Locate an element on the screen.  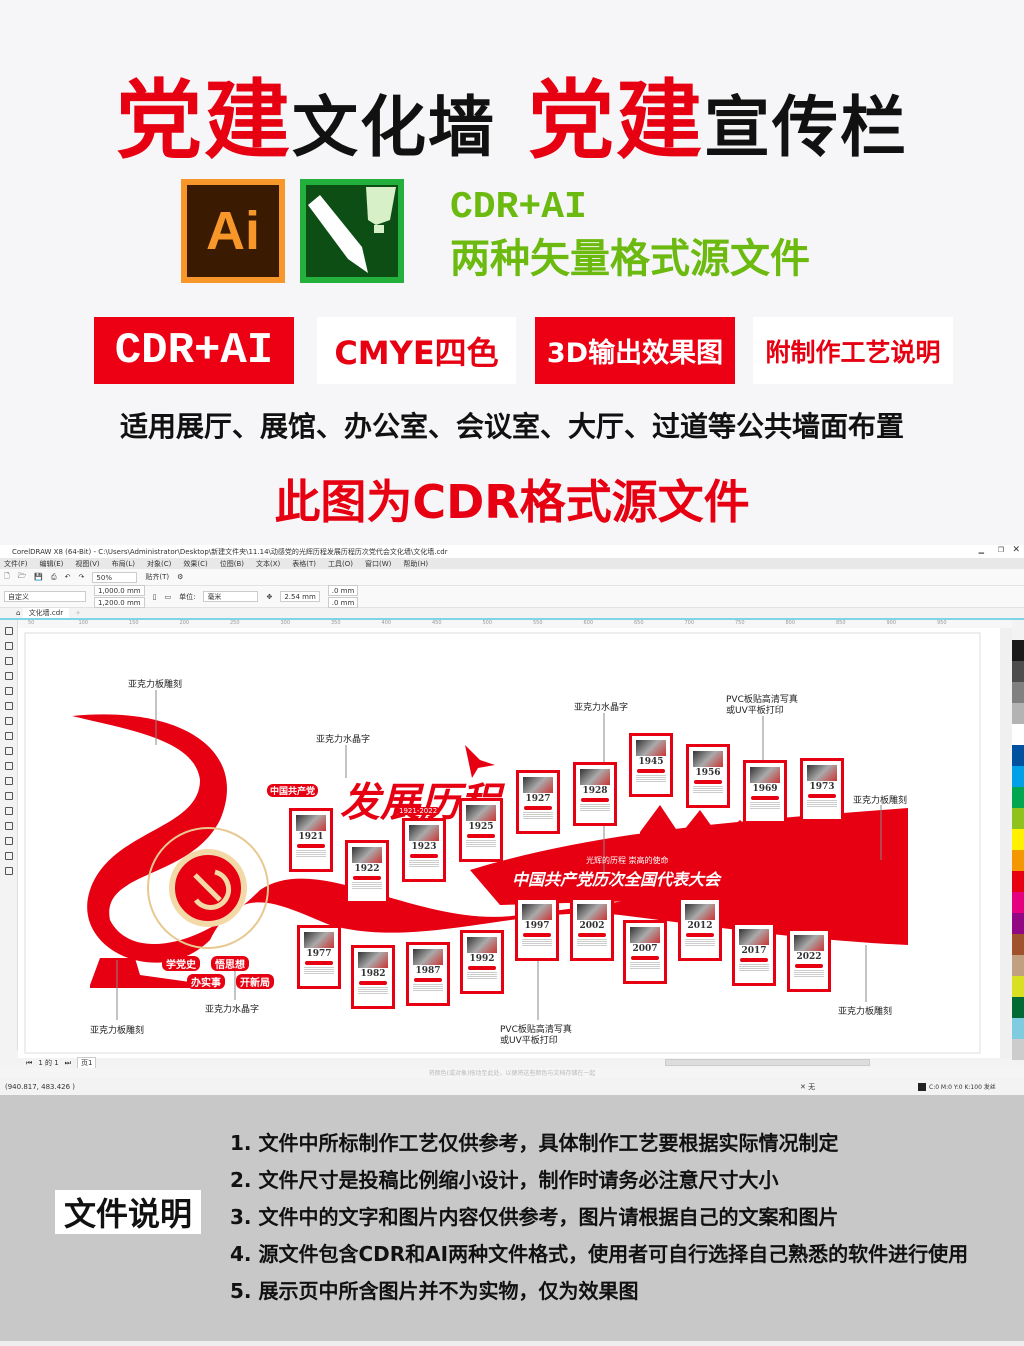
menu-item: 工具(O) is located at coordinates (340, 564).